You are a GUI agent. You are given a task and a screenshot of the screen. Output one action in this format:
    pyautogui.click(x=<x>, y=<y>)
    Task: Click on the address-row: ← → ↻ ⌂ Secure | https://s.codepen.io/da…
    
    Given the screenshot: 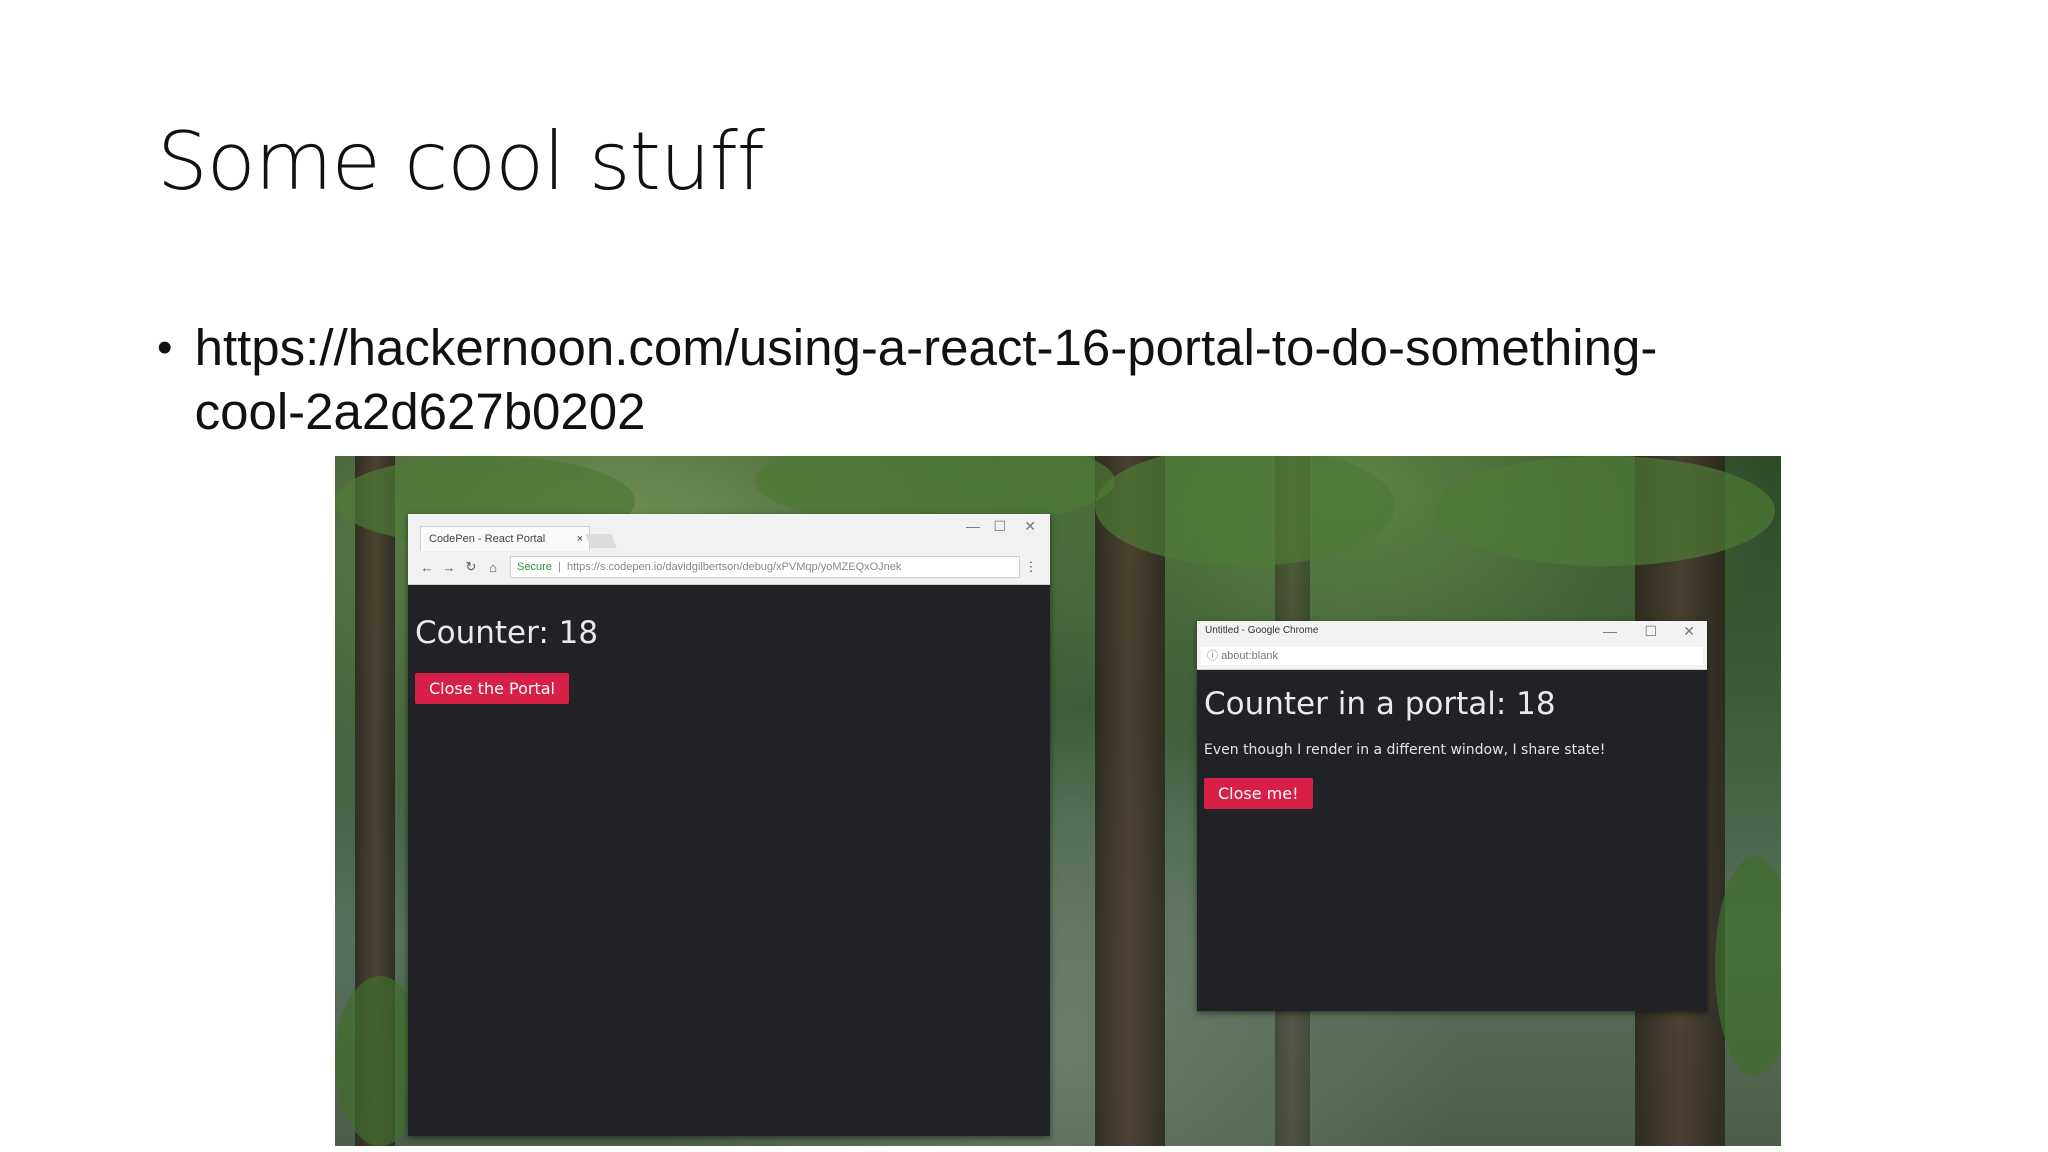 What is the action you would take?
    pyautogui.click(x=729, y=567)
    